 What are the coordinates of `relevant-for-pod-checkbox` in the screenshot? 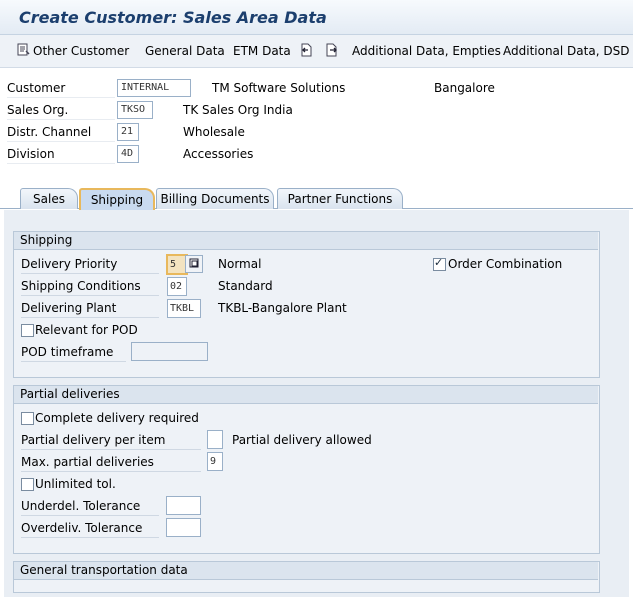 It's located at (27, 330).